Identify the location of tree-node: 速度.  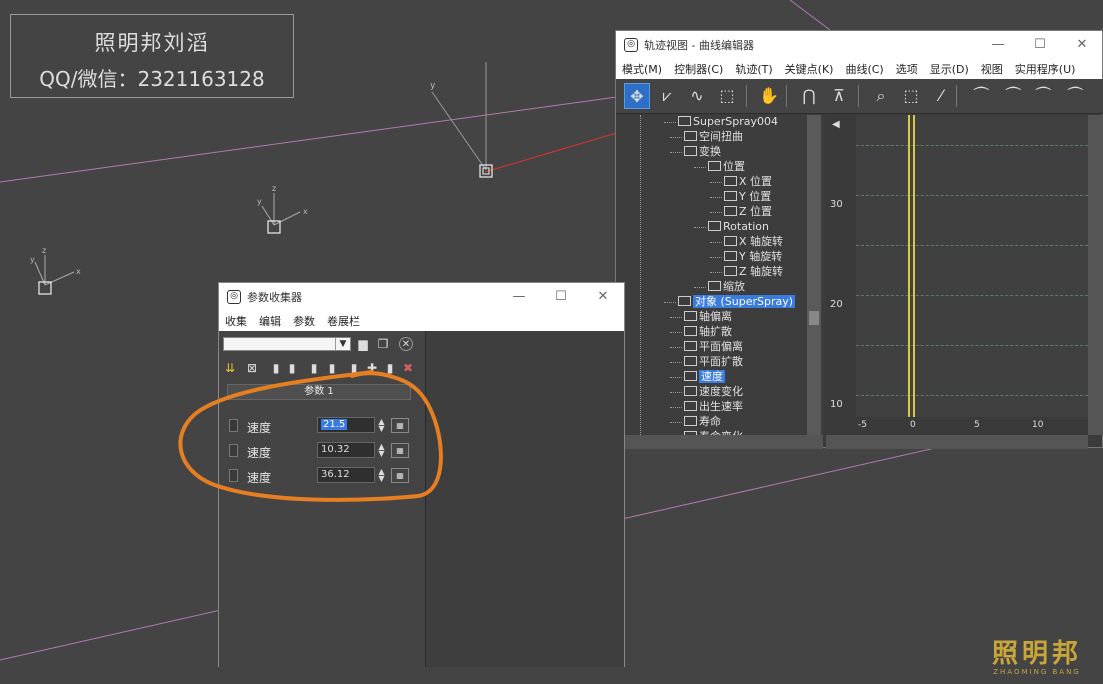
(704, 377).